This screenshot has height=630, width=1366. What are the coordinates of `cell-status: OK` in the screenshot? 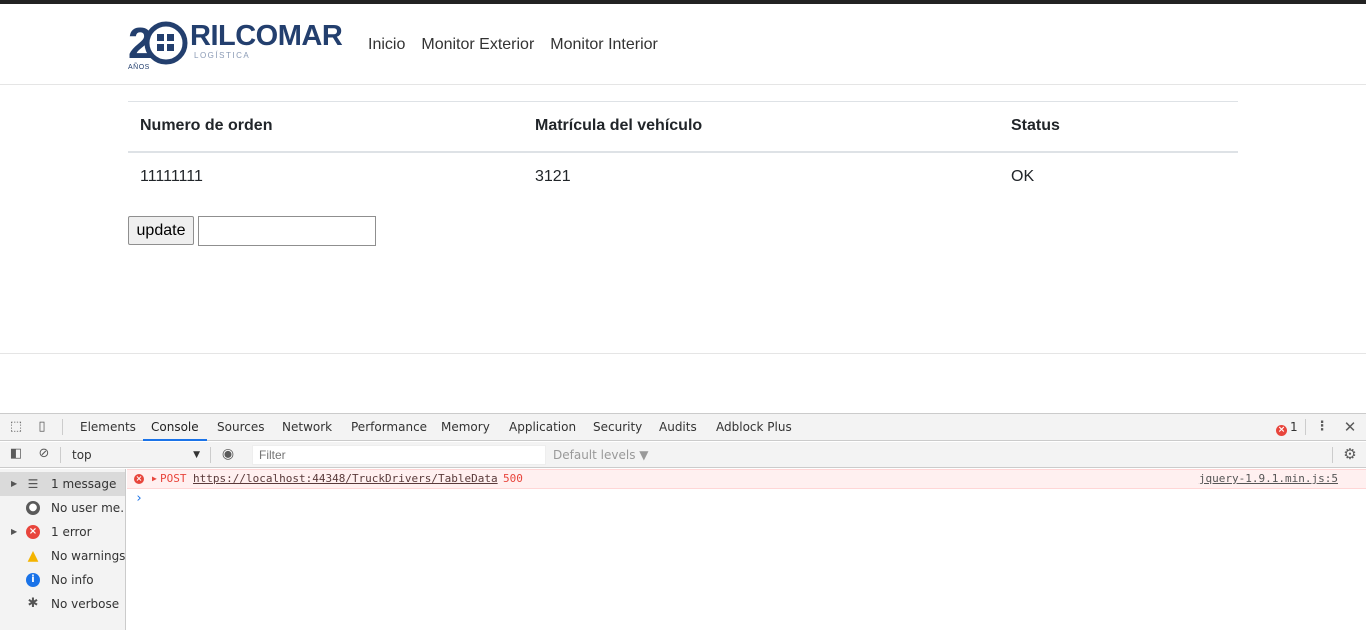 It's located at (1023, 176).